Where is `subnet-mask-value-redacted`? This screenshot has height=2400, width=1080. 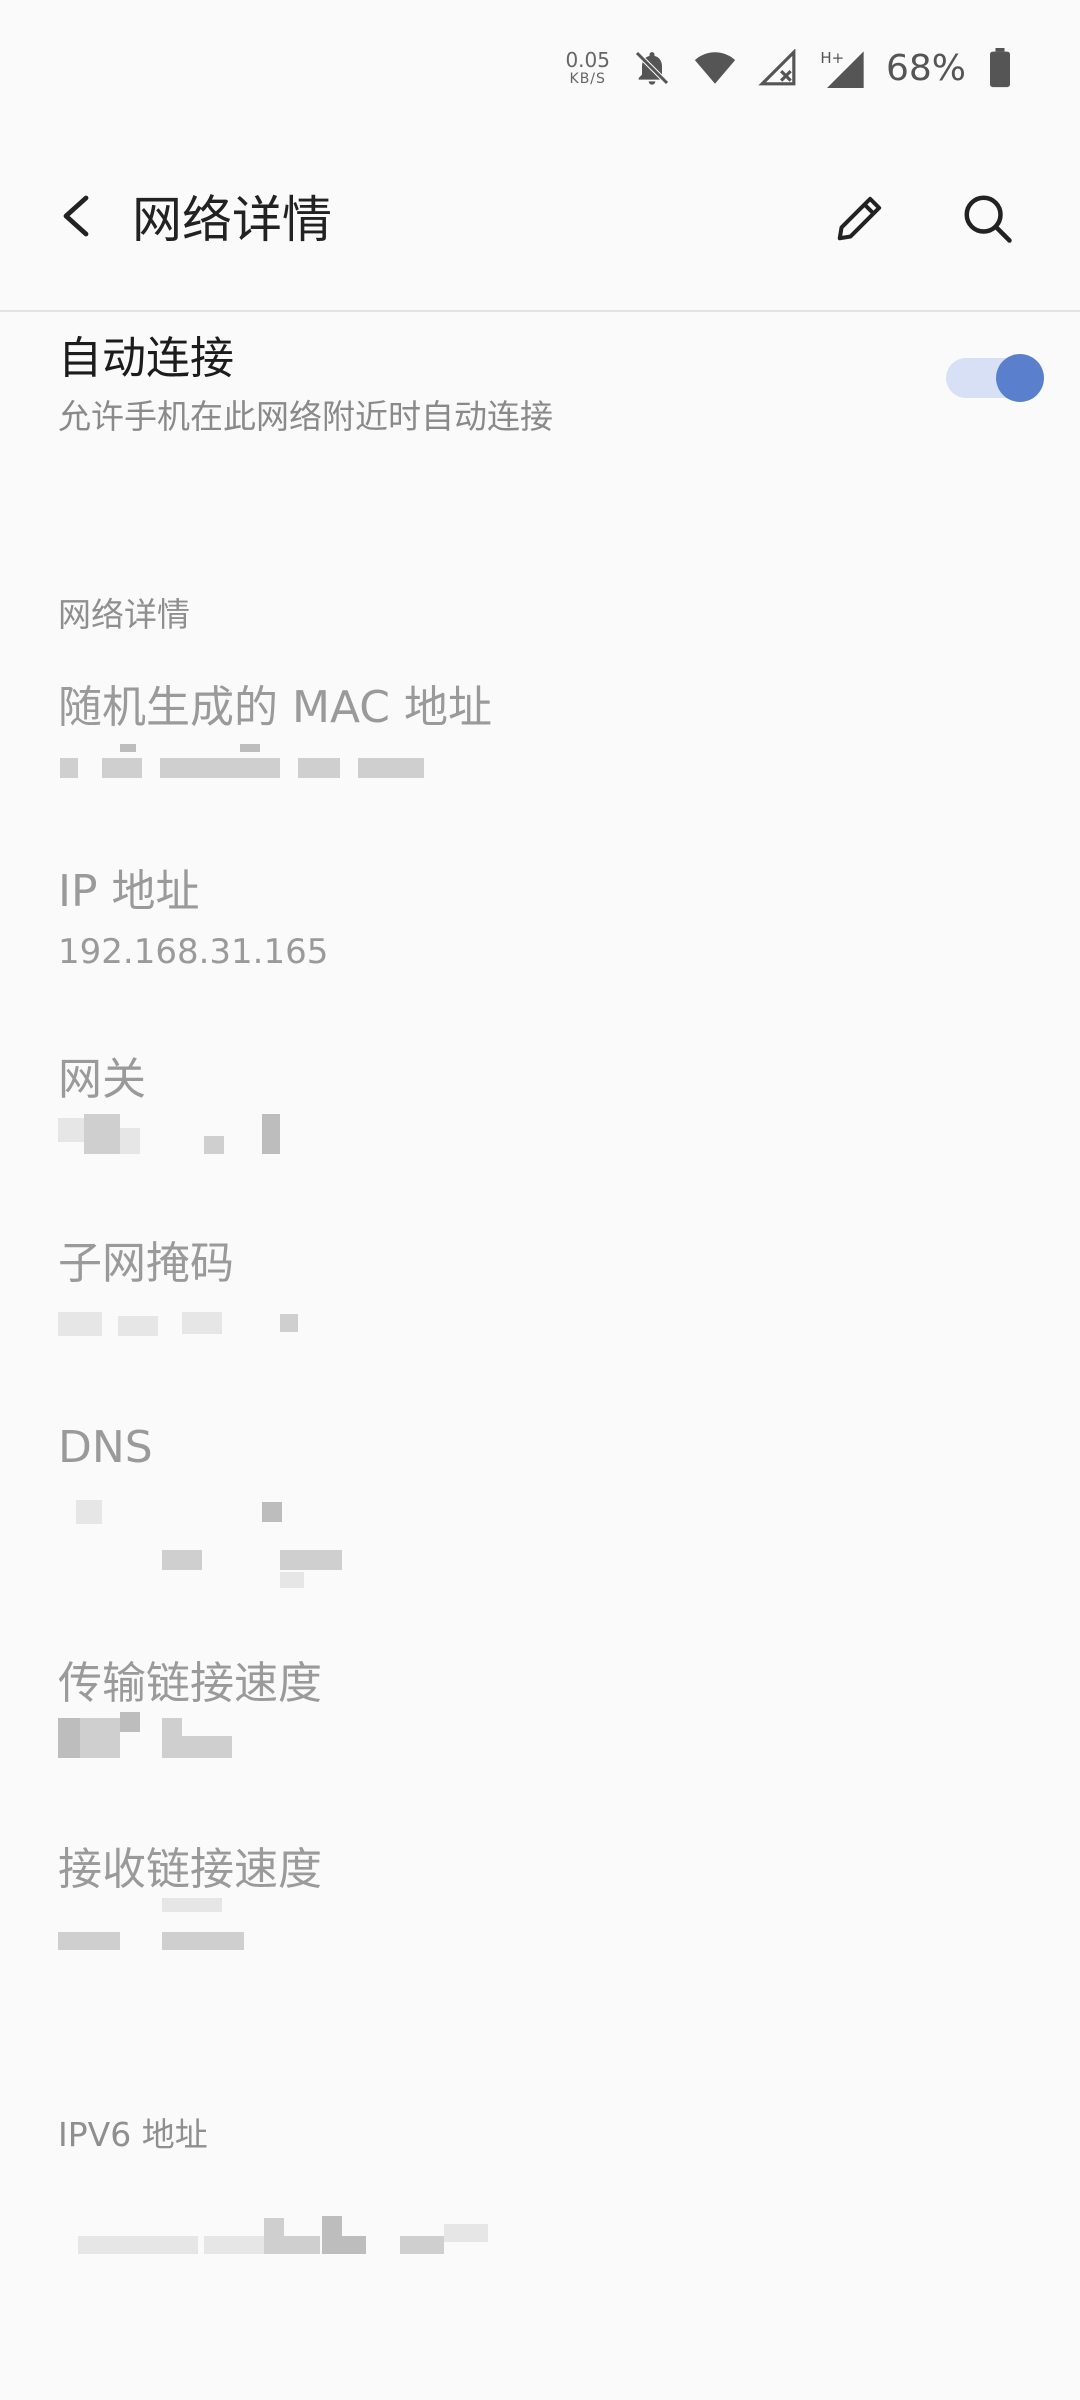 subnet-mask-value-redacted is located at coordinates (538, 1332).